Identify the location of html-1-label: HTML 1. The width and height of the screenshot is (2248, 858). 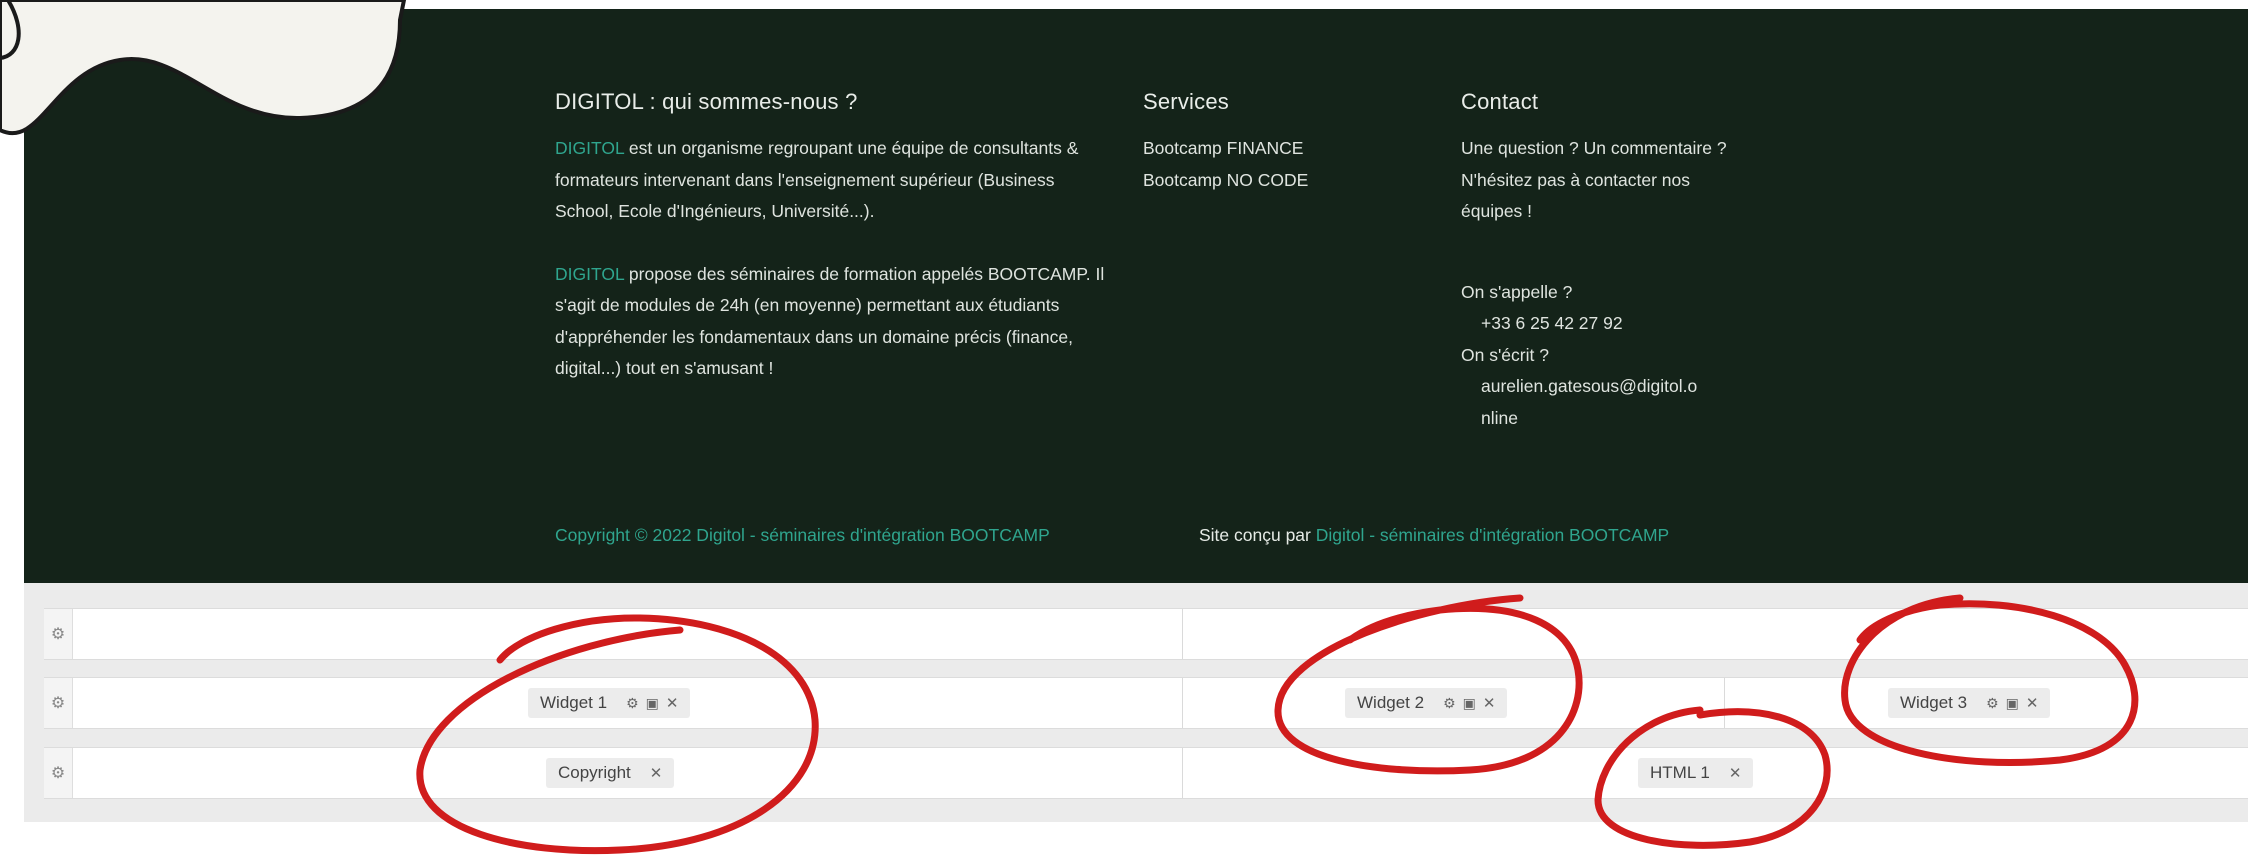
(1680, 772).